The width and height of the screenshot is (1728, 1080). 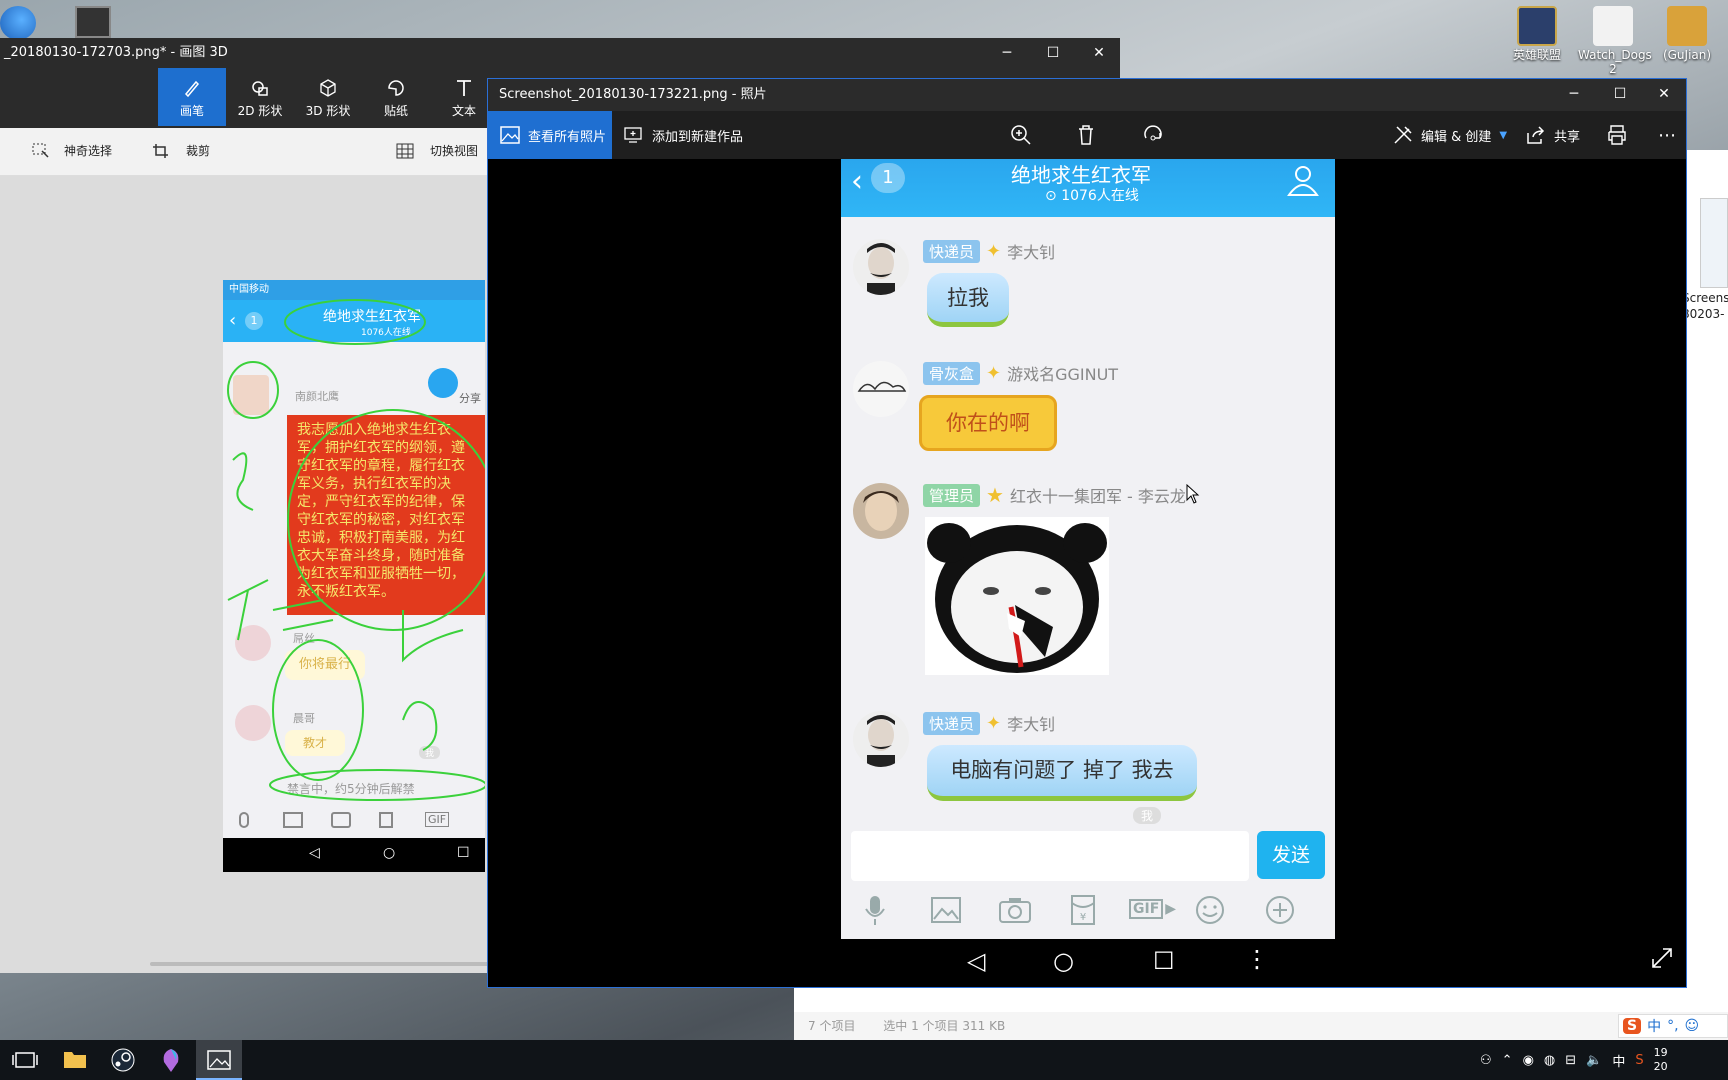 What do you see at coordinates (116, 52) in the screenshot?
I see `paint3d-title: _20180130-172703.png* - 画图 3D` at bounding box center [116, 52].